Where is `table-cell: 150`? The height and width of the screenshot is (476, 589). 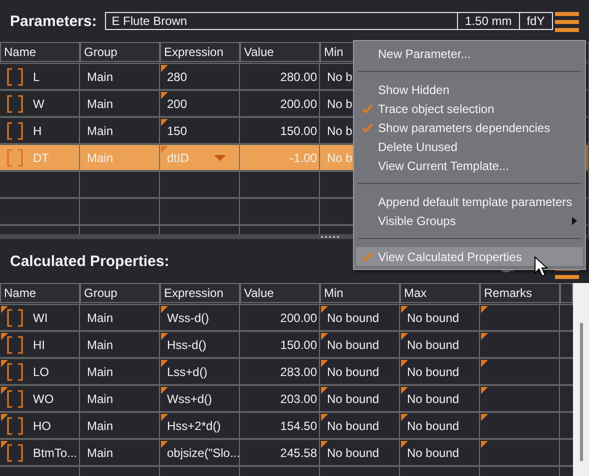
table-cell: 150 is located at coordinates (177, 131).